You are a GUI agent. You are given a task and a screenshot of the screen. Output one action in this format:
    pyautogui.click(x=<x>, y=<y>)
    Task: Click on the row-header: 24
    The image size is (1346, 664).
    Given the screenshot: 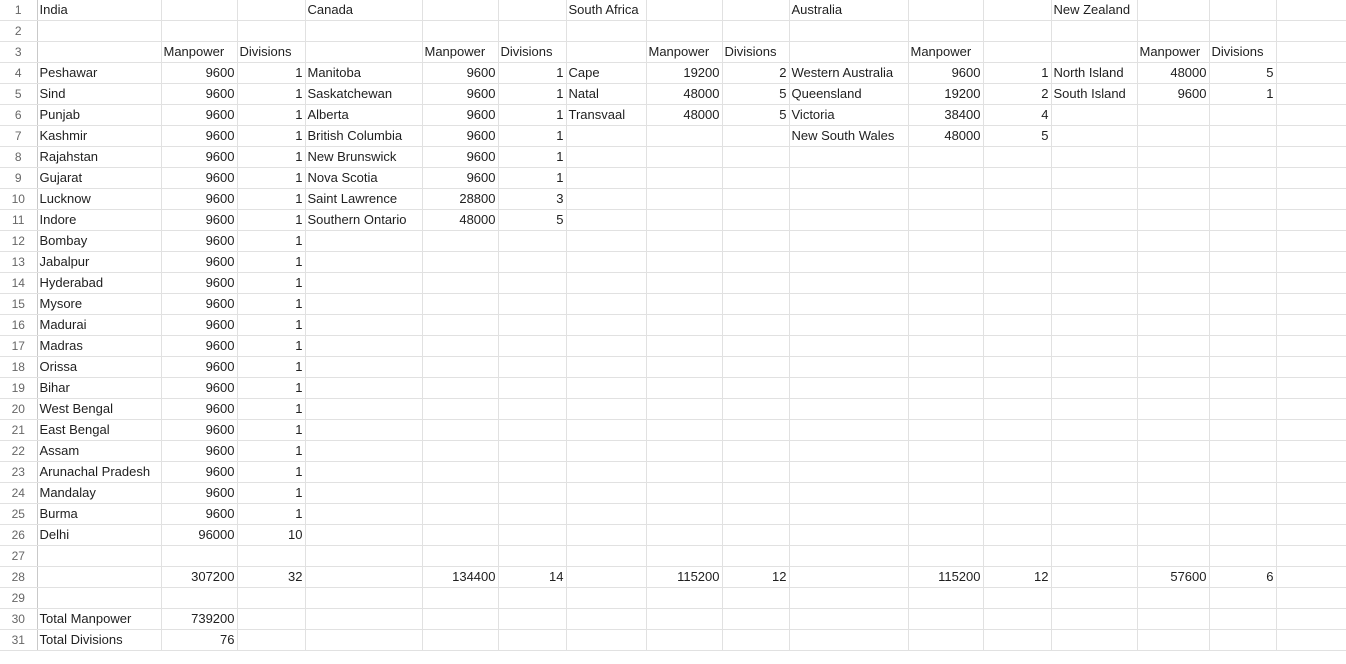 What is the action you would take?
    pyautogui.click(x=19, y=493)
    